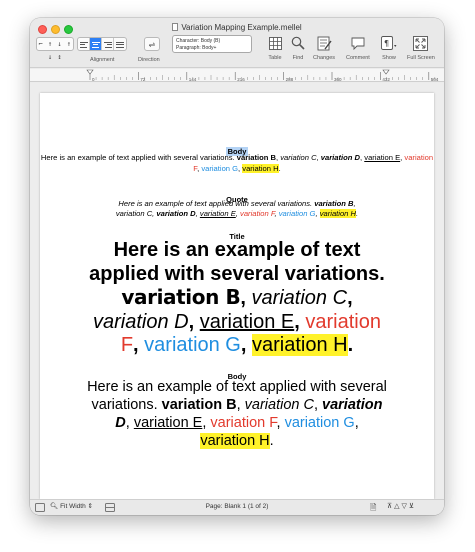 This screenshot has height=552, width=475. I want to click on alignment-label: Alignment, so click(102, 60).